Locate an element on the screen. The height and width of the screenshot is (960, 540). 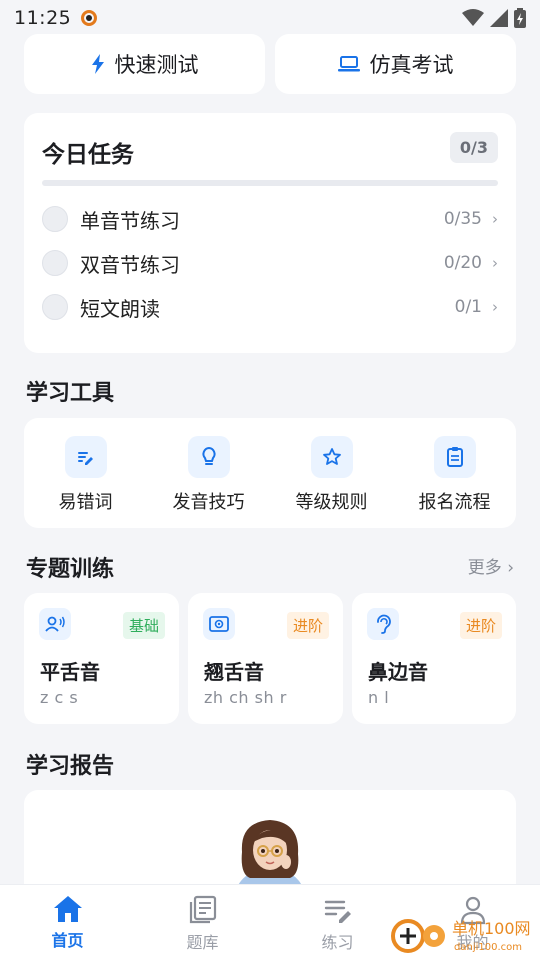
topic-card-retroflex: 进阶 翘舌音 zh ch sh r is located at coordinates (265, 658).